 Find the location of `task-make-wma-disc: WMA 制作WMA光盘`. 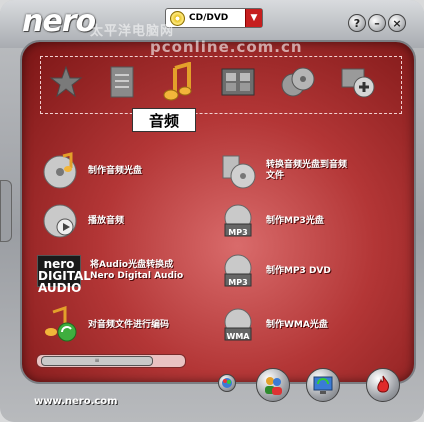

task-make-wma-disc: WMA 制作WMA光盘 is located at coordinates (273, 325).